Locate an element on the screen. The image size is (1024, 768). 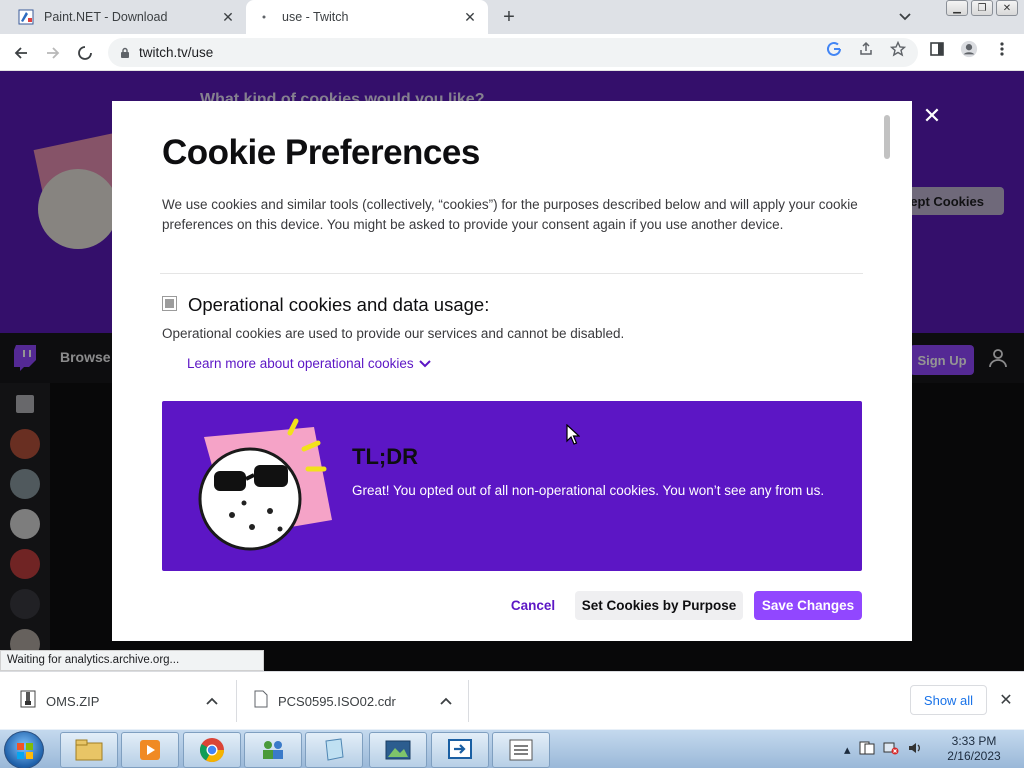
download-item: OMS.ZIP is located at coordinates (128, 701).